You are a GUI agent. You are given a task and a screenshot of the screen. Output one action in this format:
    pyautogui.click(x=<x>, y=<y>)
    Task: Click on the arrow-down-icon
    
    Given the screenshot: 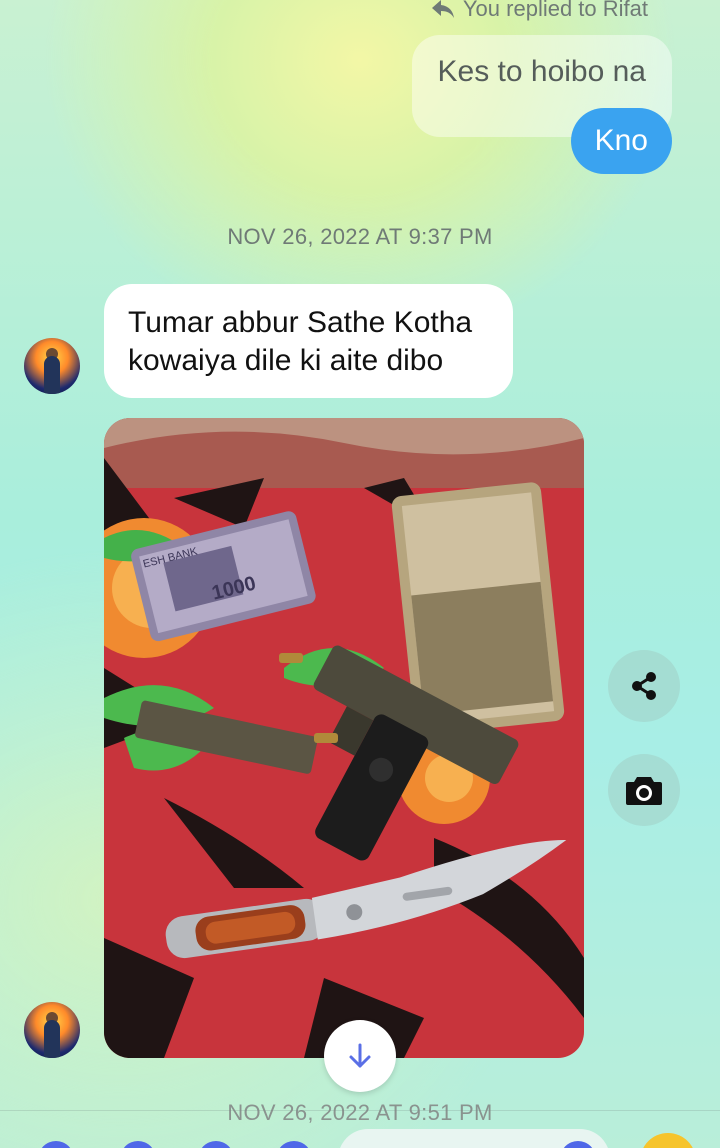 What is the action you would take?
    pyautogui.click(x=360, y=1055)
    